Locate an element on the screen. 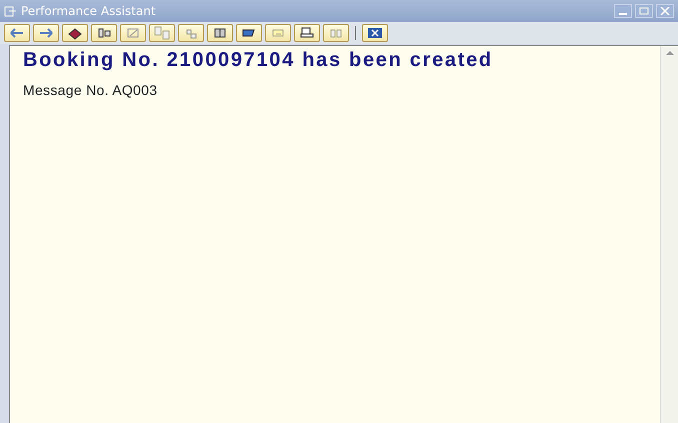  maximize-button is located at coordinates (644, 11).